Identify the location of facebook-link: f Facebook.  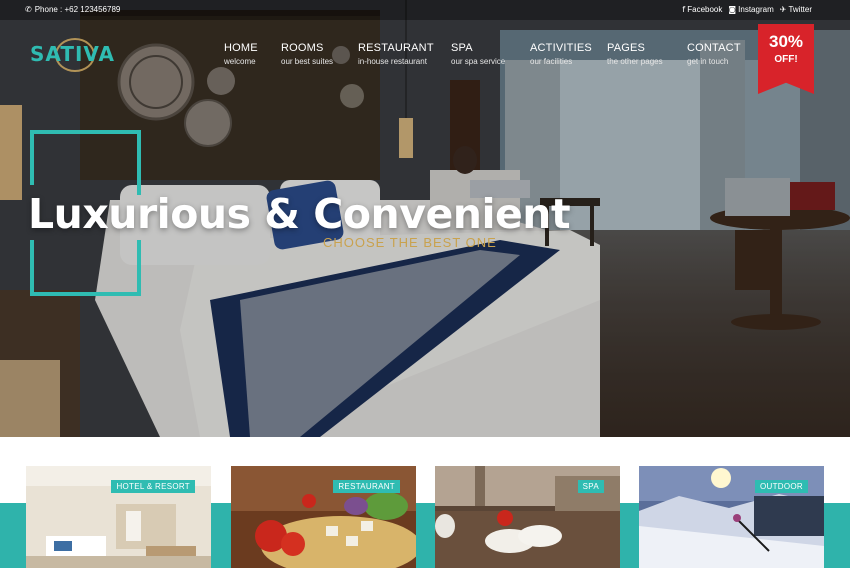
(702, 10).